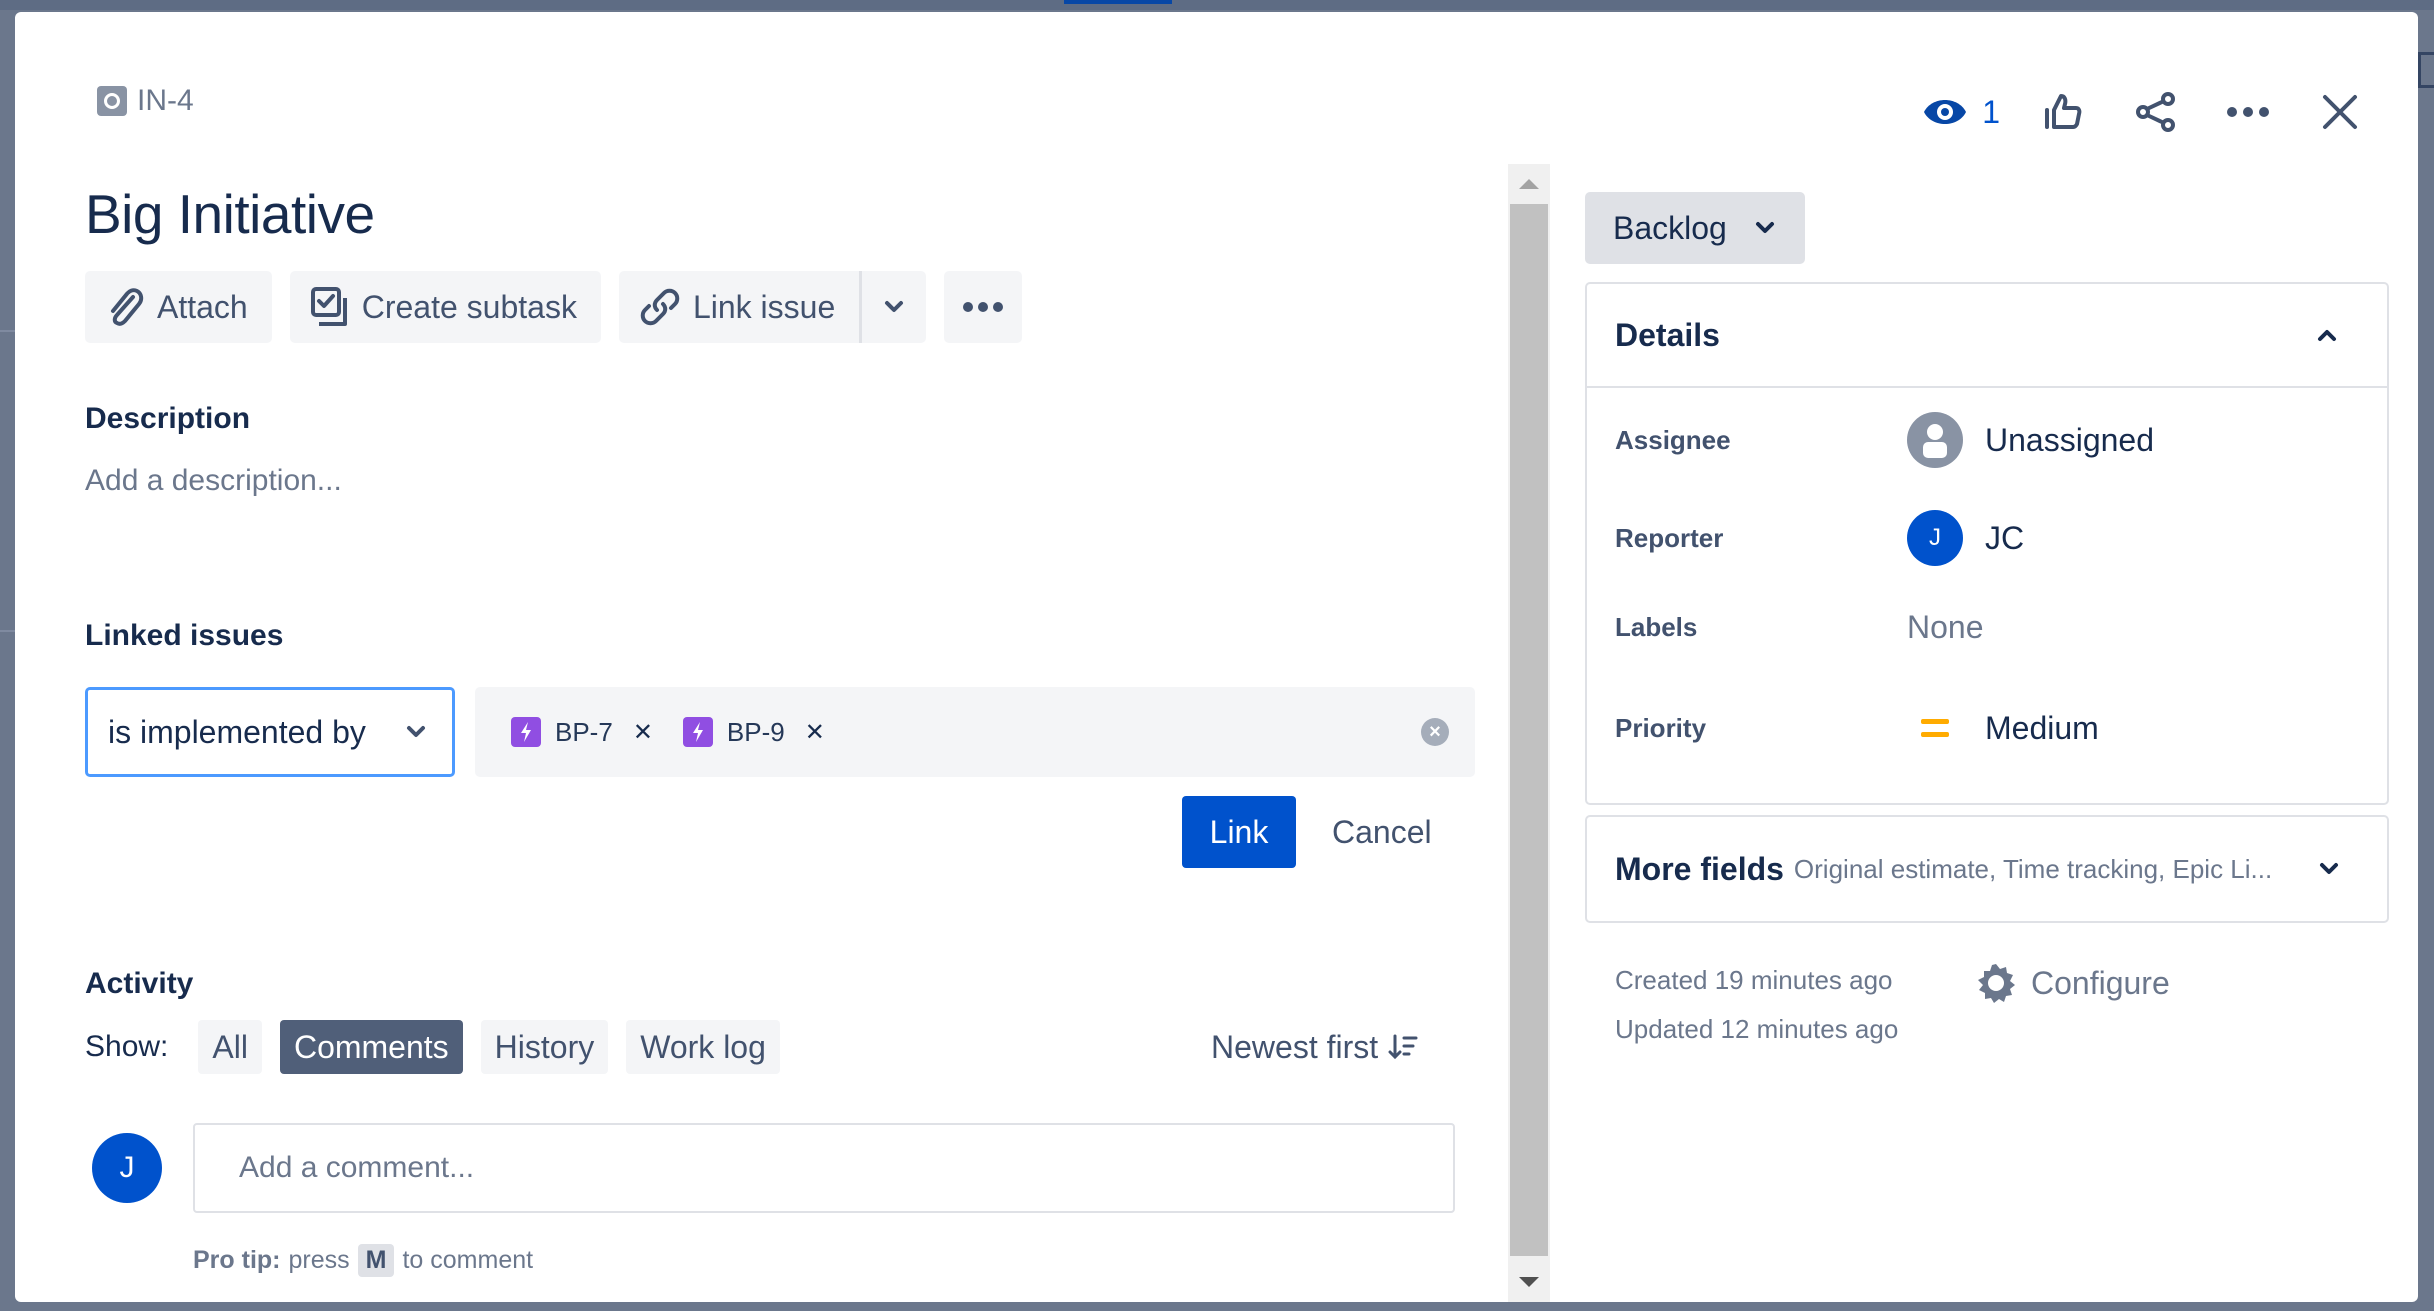 The height and width of the screenshot is (1311, 2434). I want to click on field-label: Assignee, so click(1673, 439).